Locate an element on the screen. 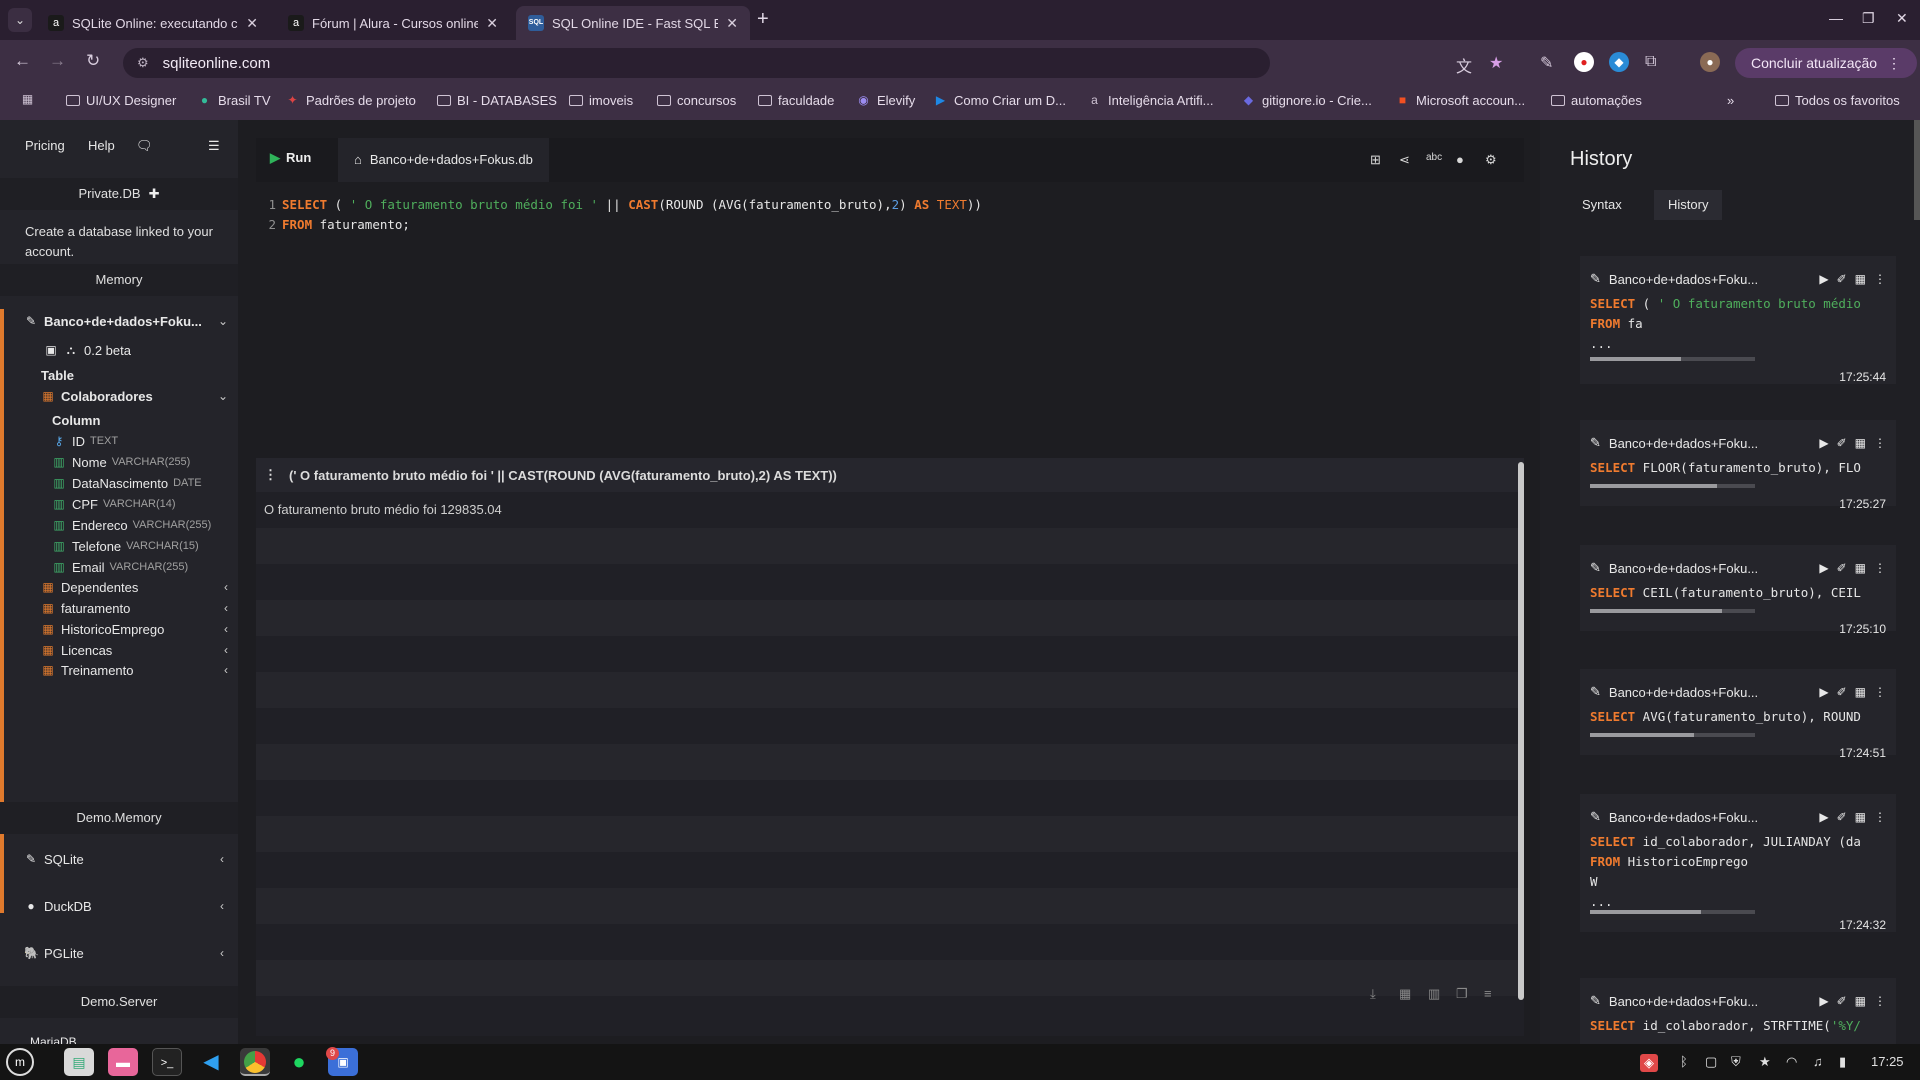 The image size is (1920, 1080). browser-tab-forum-alura: a Fórum | Alura - Cursos online ✕ is located at coordinates (393, 23).